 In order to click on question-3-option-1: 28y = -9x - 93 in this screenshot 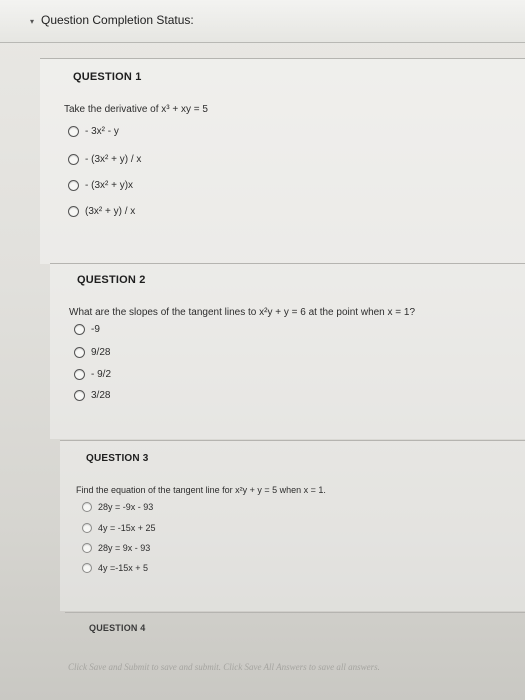, I will do `click(117, 507)`.